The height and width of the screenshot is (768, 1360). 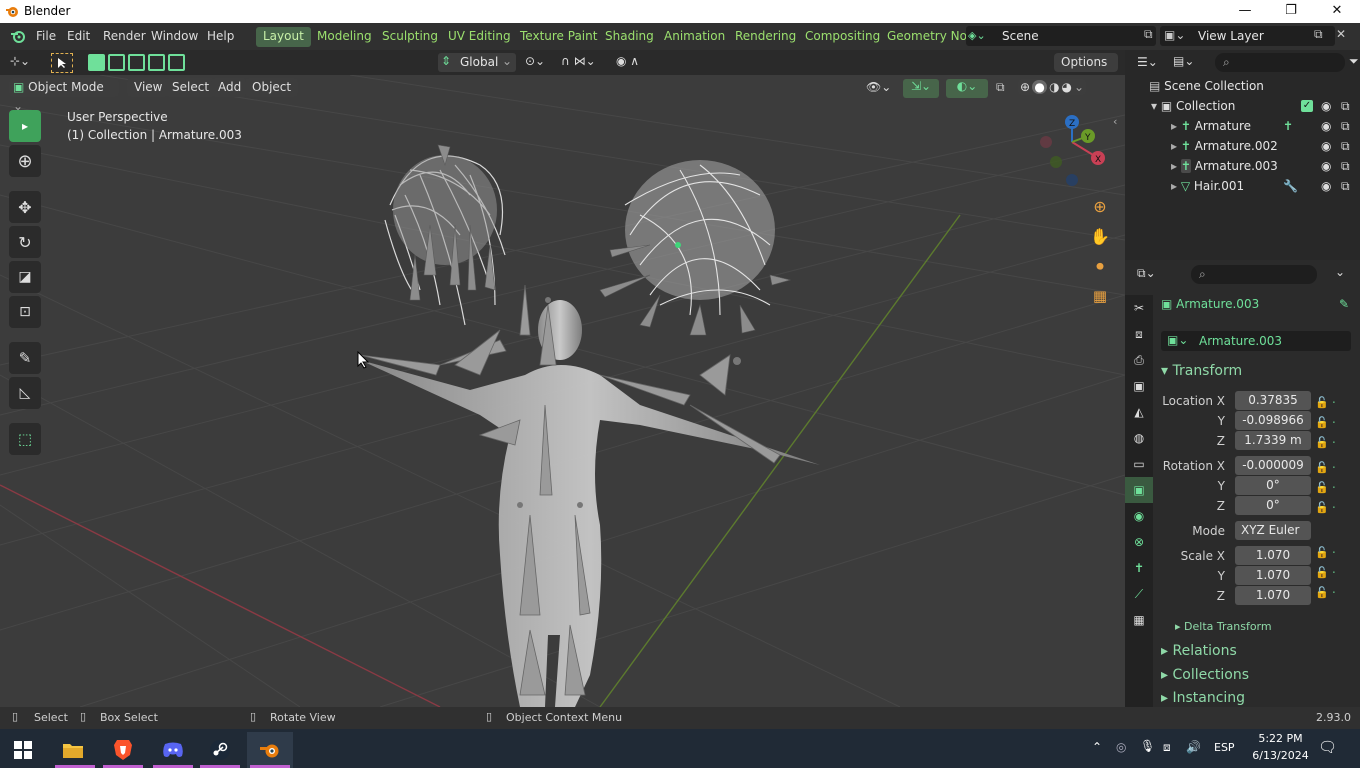 I want to click on transform-lock-icons: 🔓 ⋅ 🔓 ⋅ 🔓 ⋅ 🔓 ⋅ 🔓 ⋅ 🔓 ⋅ 🔓 ⋅ 🔓 ⋅ 🔓 ⋅, so click(x=1335, y=498).